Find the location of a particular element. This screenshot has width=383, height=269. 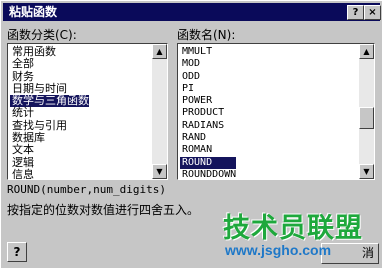

category-list-item: 统计 is located at coordinates (49, 113).